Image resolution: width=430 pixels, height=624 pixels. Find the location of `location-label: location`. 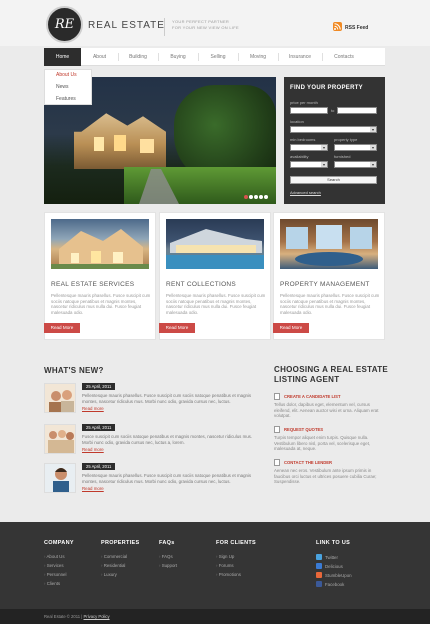

location-label: location is located at coordinates (297, 121).